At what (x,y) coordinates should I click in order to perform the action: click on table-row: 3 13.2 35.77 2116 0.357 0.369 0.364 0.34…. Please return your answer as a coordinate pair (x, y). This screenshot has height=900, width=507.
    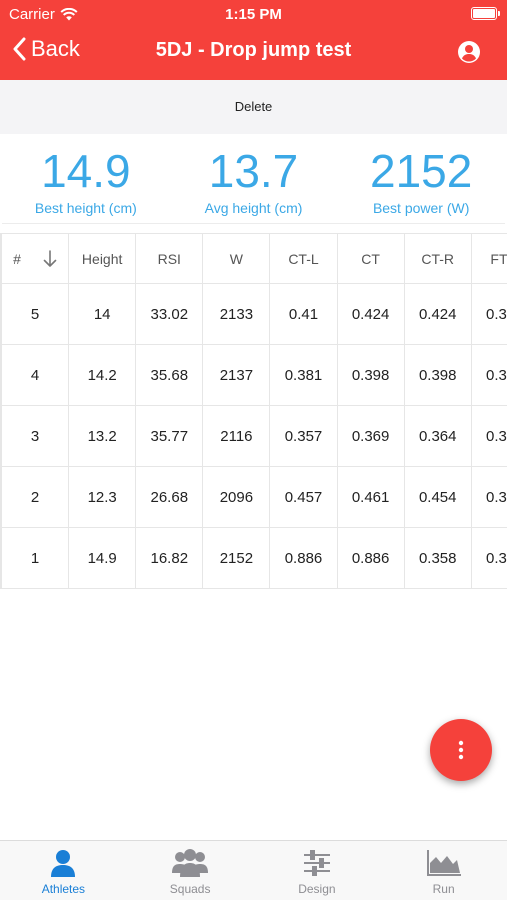
    Looking at the image, I should click on (254, 436).